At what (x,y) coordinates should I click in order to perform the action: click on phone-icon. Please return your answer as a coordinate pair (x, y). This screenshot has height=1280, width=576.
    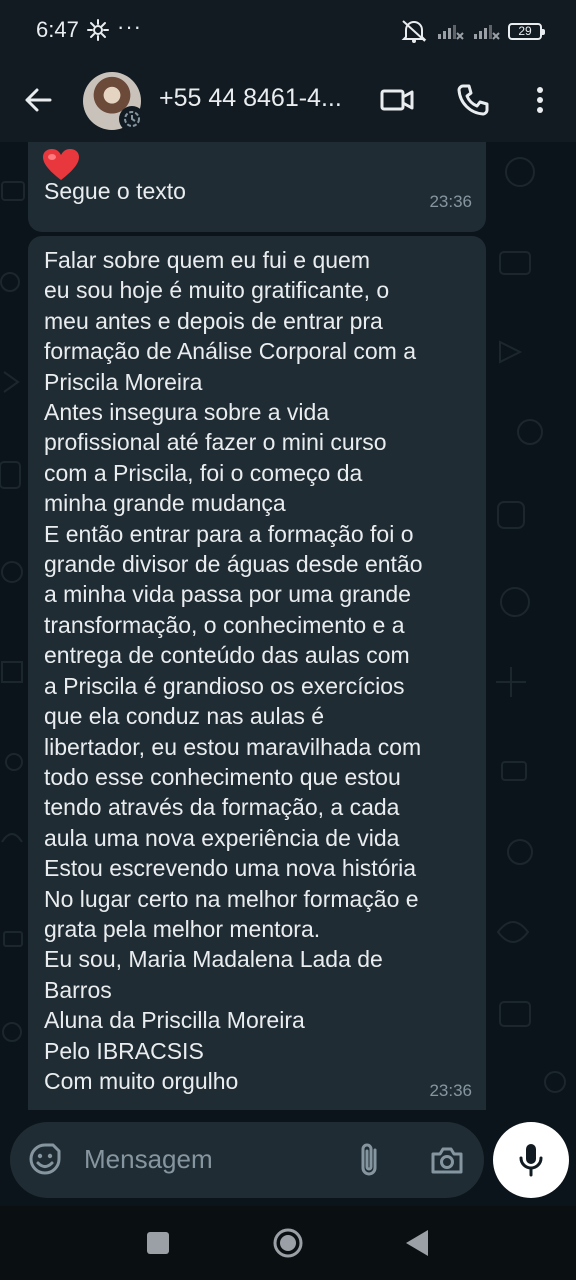
    Looking at the image, I should click on (473, 100).